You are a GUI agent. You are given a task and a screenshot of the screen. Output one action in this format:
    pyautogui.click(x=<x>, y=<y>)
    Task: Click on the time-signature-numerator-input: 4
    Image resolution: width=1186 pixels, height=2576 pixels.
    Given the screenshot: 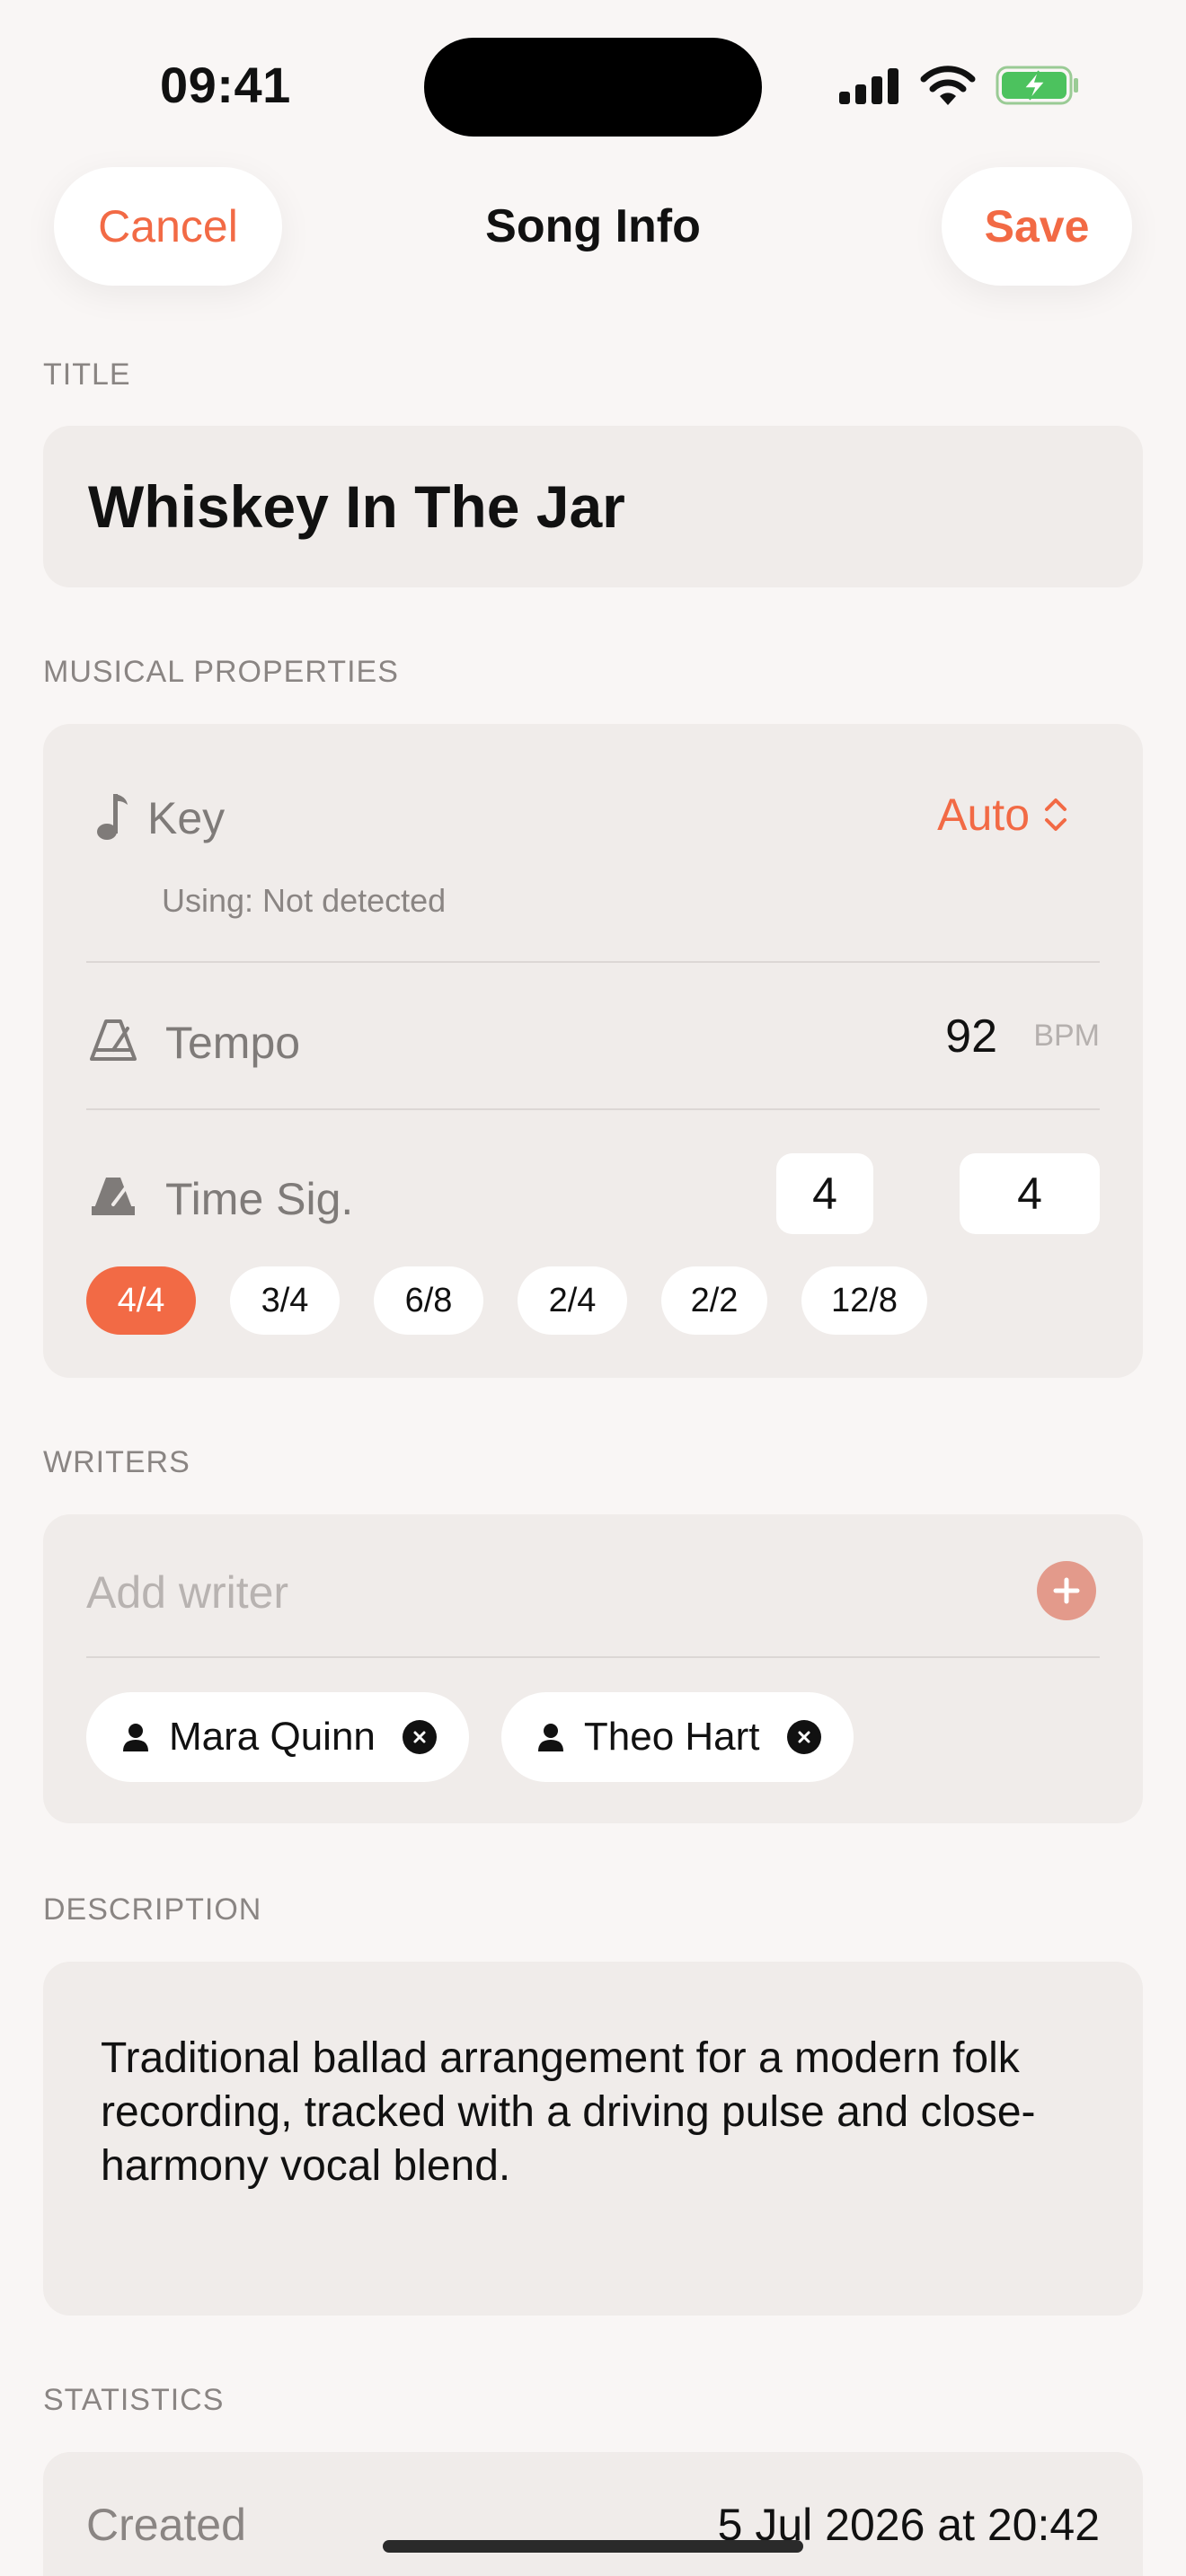 What is the action you would take?
    pyautogui.click(x=824, y=1193)
    